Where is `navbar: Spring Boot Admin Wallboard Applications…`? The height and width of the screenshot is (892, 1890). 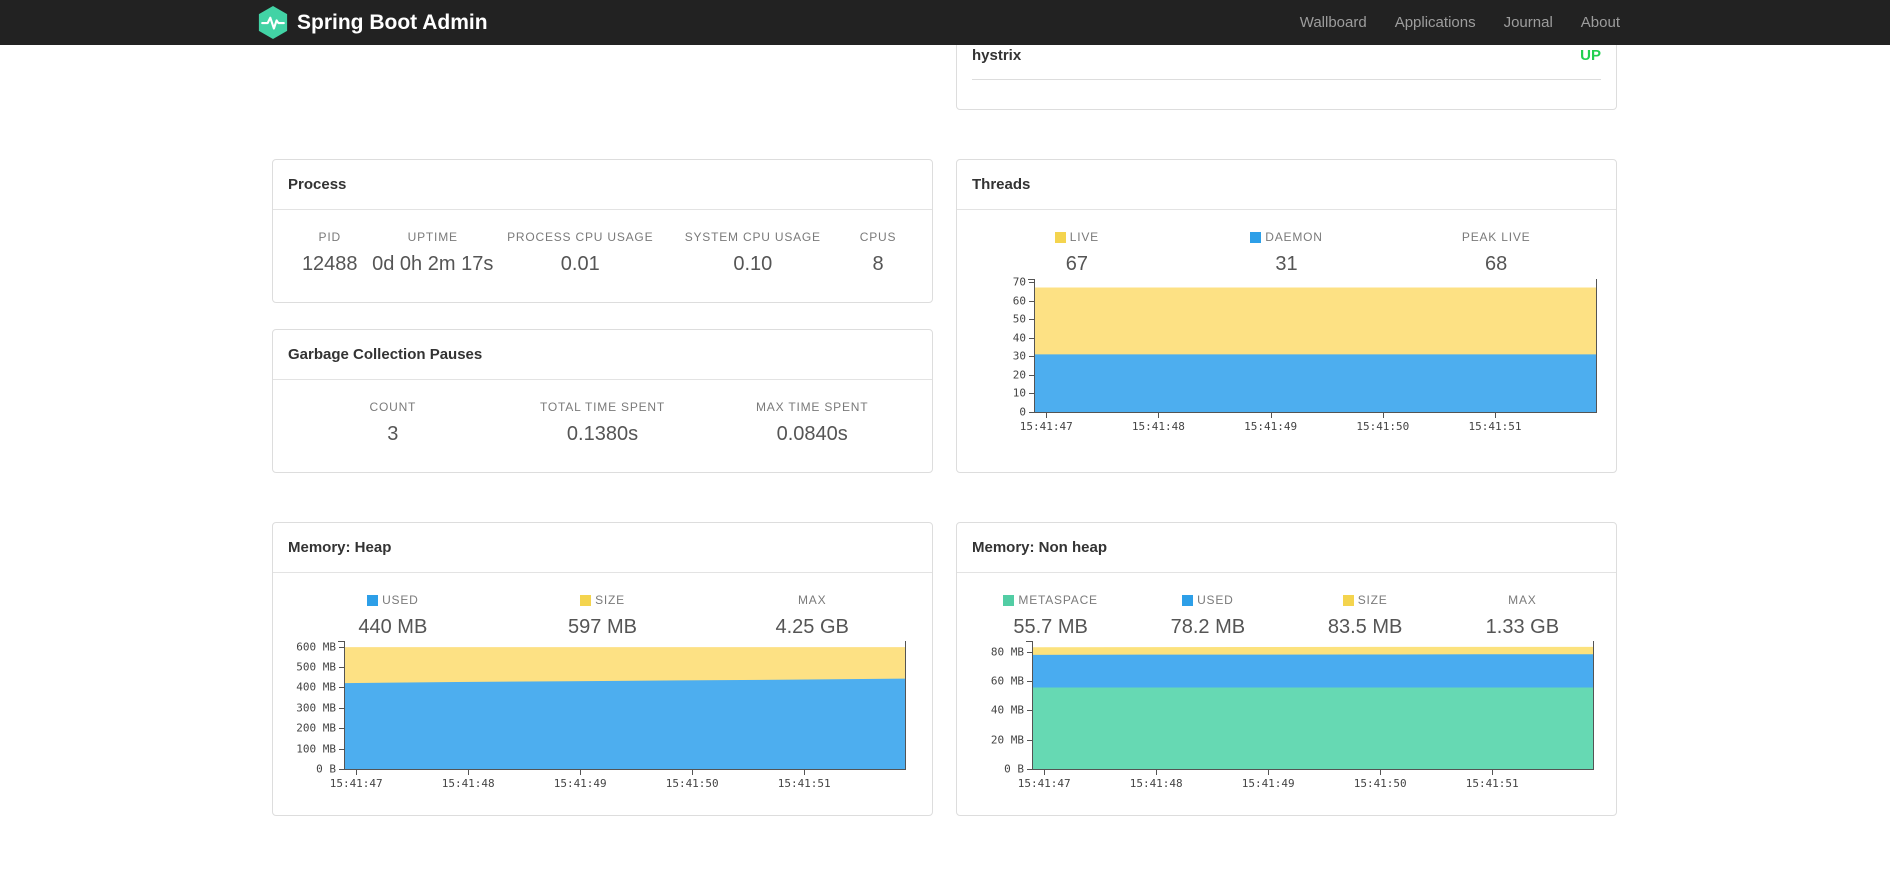 navbar: Spring Boot Admin Wallboard Applications… is located at coordinates (945, 22).